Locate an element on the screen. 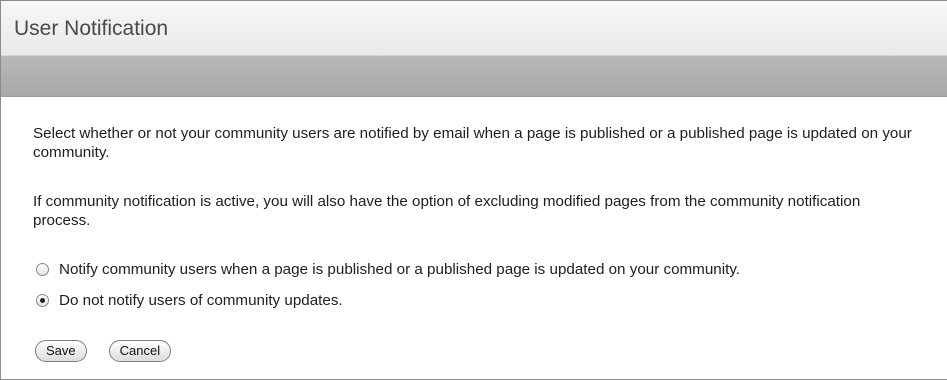  save-button: Save is located at coordinates (61, 351).